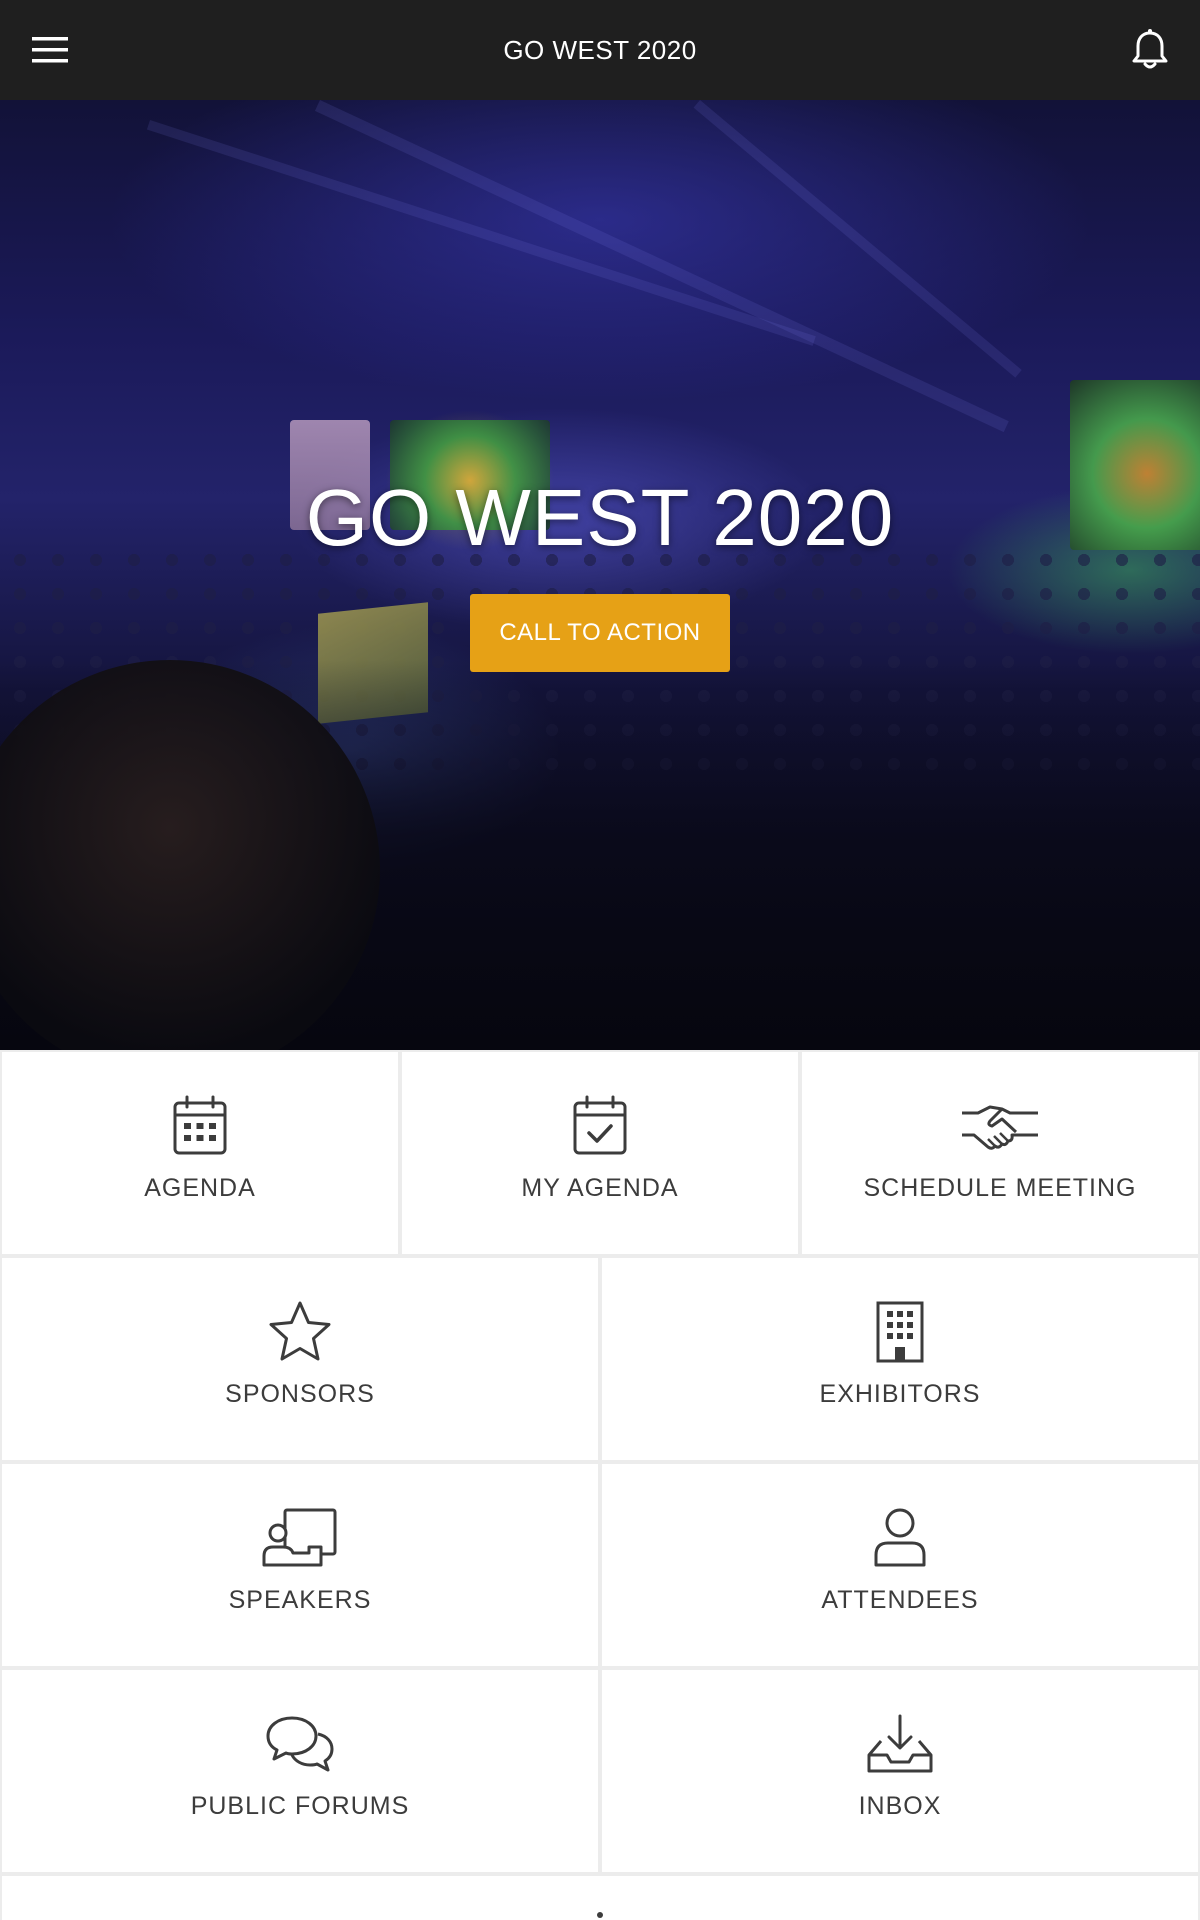 The height and width of the screenshot is (1920, 1200). I want to click on tile-exhibitors: EXHIBITORS, so click(900, 1359).